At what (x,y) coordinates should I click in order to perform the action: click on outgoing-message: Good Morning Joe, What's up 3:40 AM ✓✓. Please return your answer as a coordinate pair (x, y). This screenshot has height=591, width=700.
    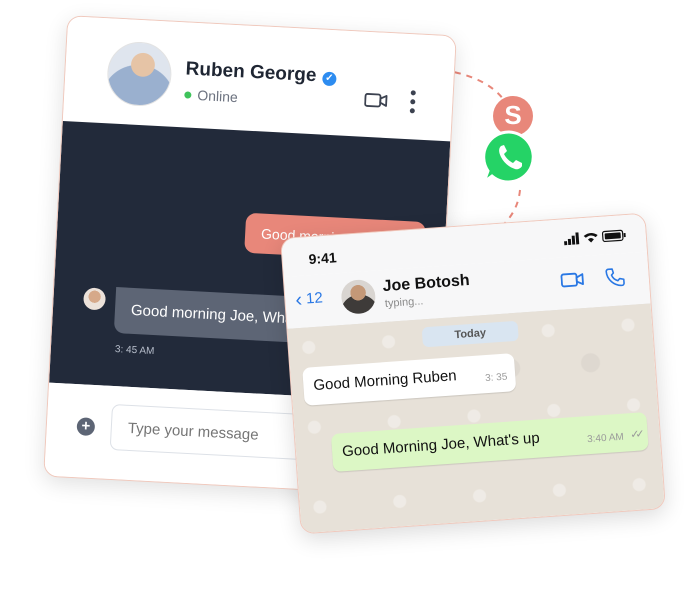
    Looking at the image, I should click on (489, 442).